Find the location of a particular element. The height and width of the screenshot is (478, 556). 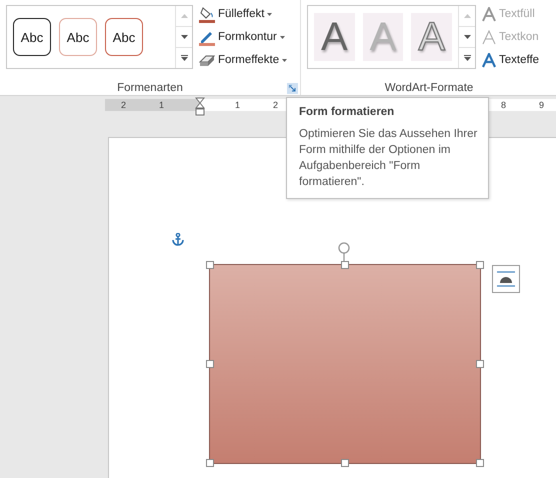

layout-options-icon is located at coordinates (506, 279).